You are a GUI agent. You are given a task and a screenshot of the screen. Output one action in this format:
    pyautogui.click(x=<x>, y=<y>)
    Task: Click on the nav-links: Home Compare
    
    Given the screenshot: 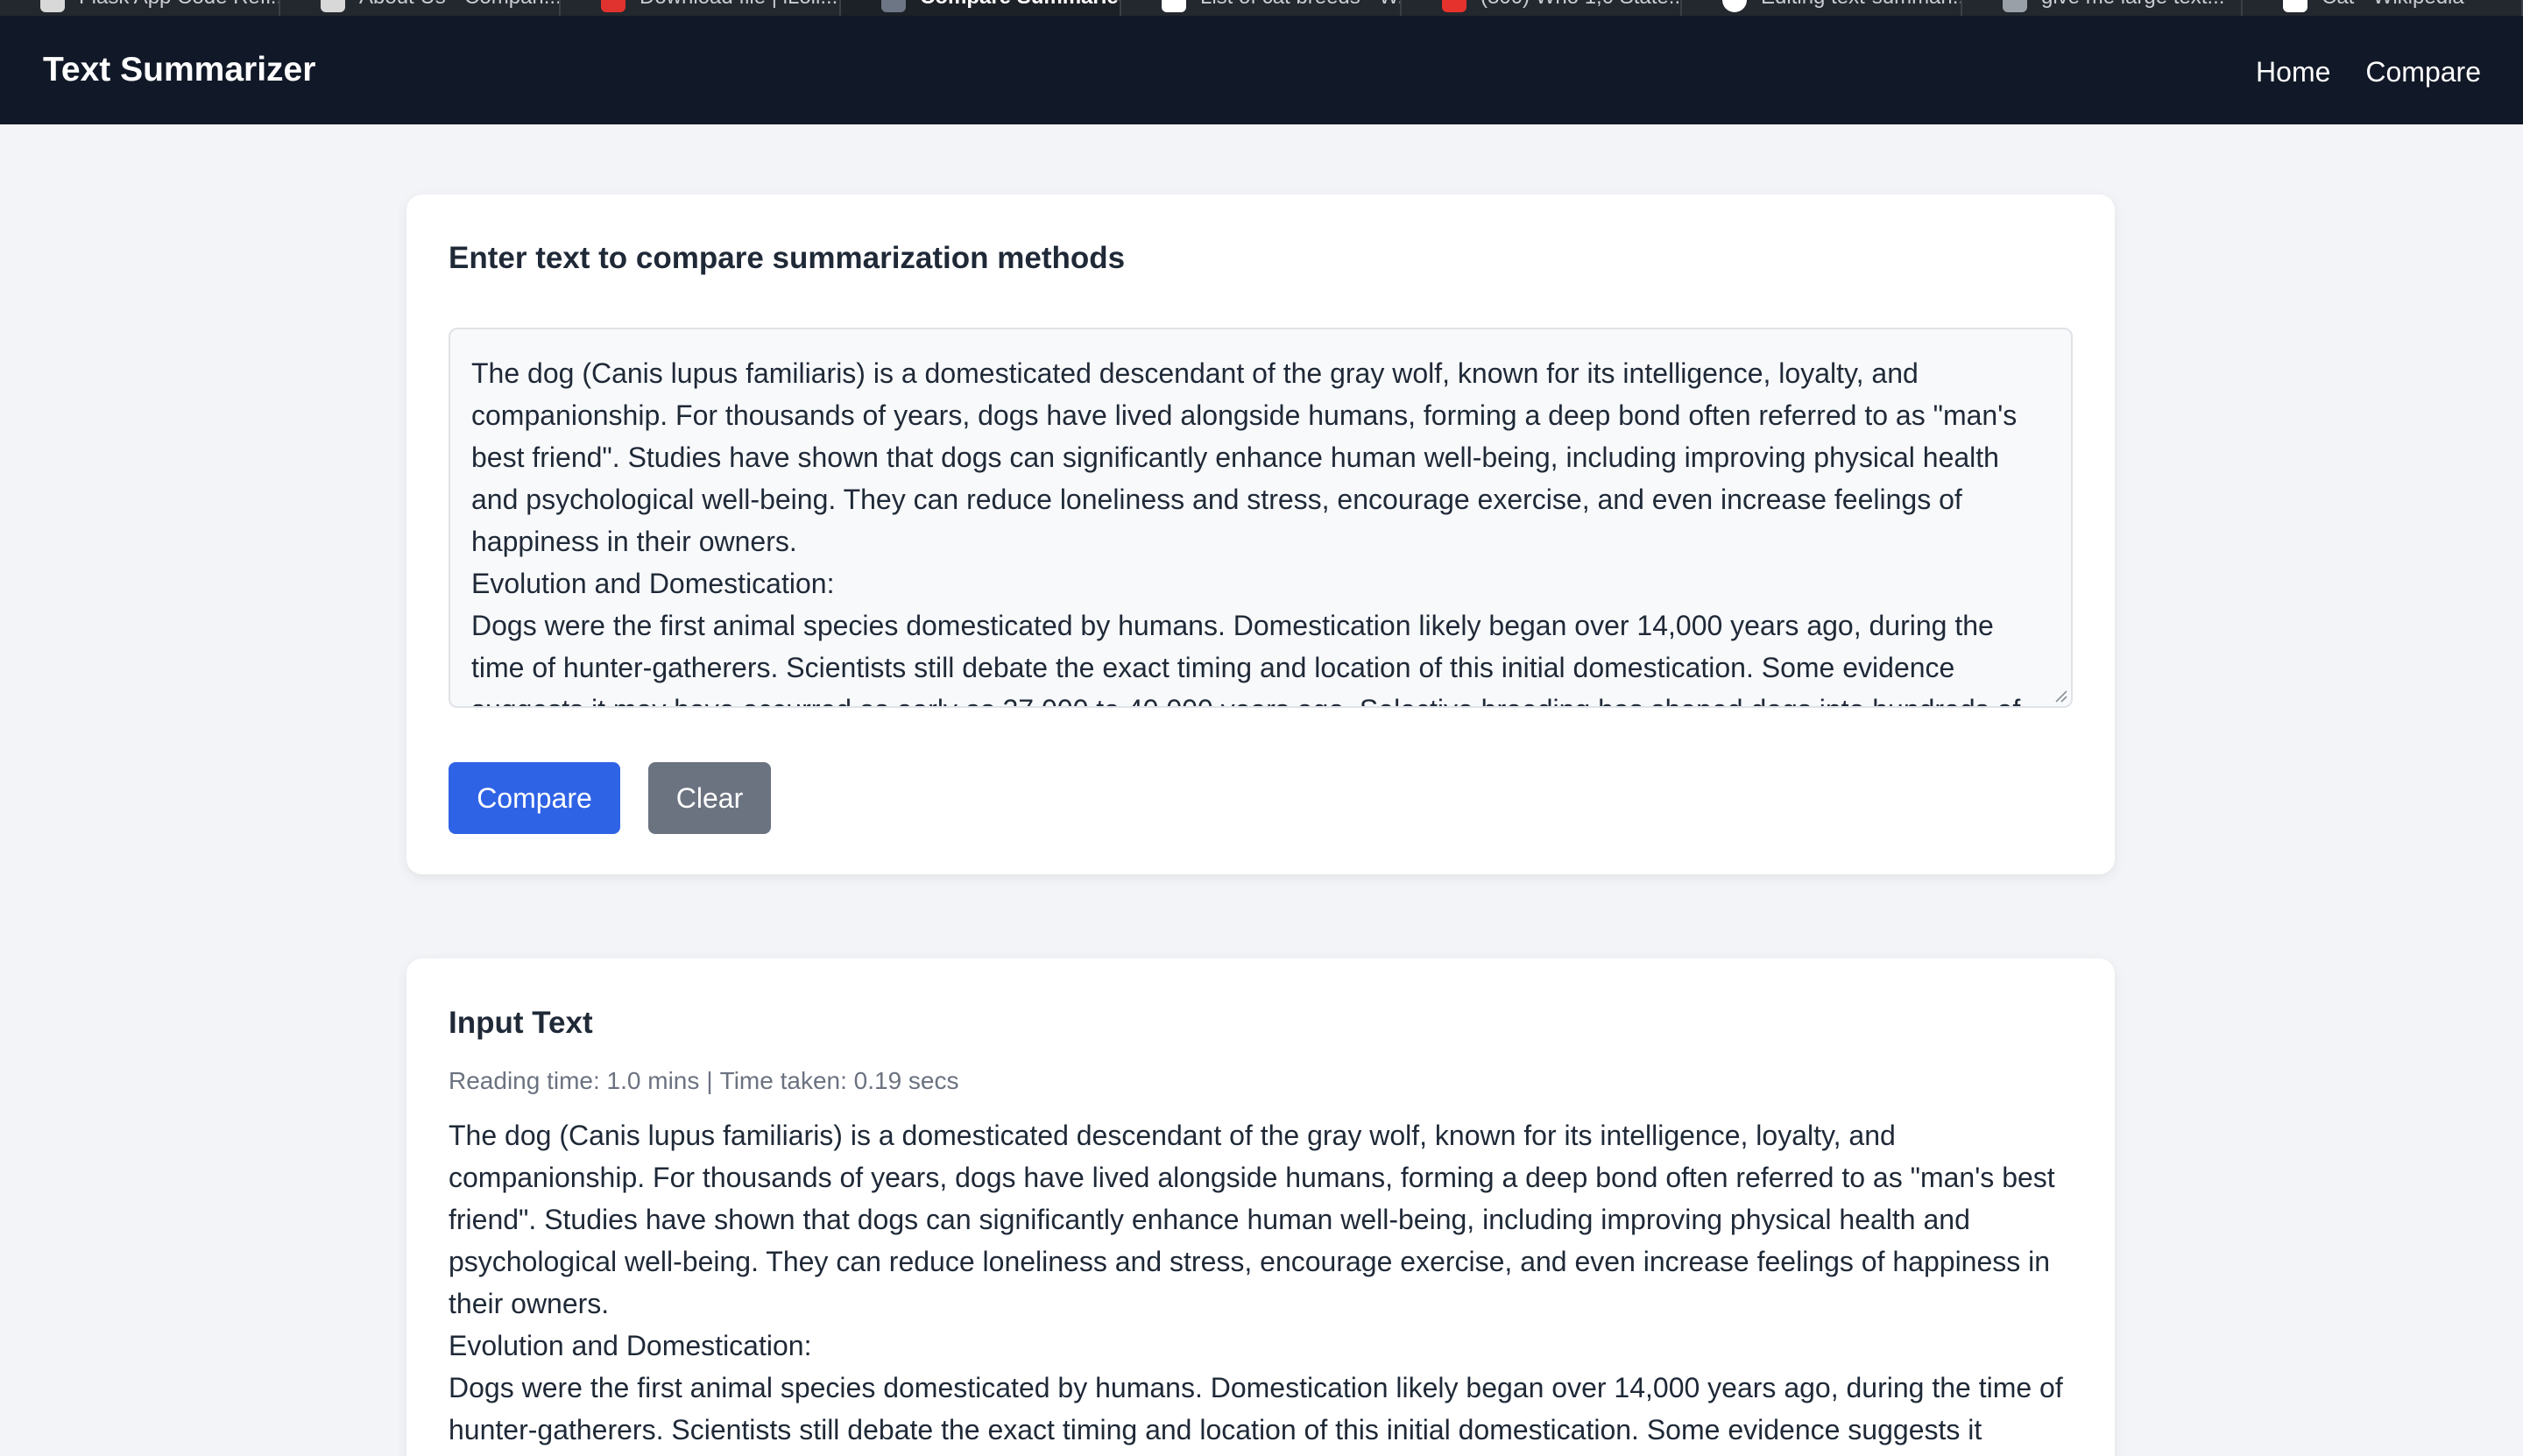 What is the action you would take?
    pyautogui.click(x=2368, y=72)
    